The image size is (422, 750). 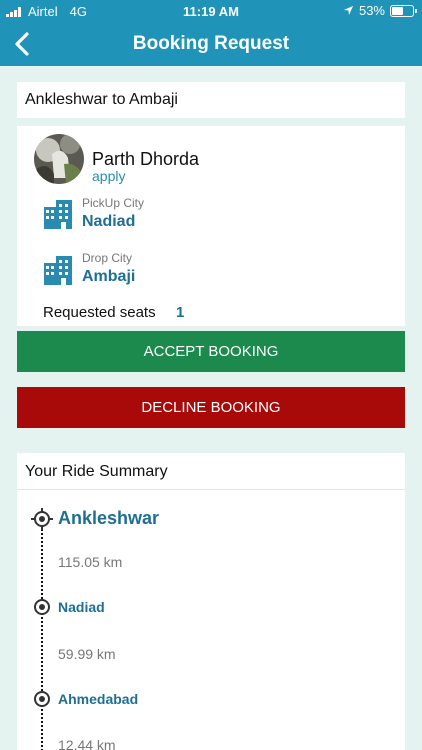 I want to click on navigation-bar: Booking Request, so click(x=211, y=44).